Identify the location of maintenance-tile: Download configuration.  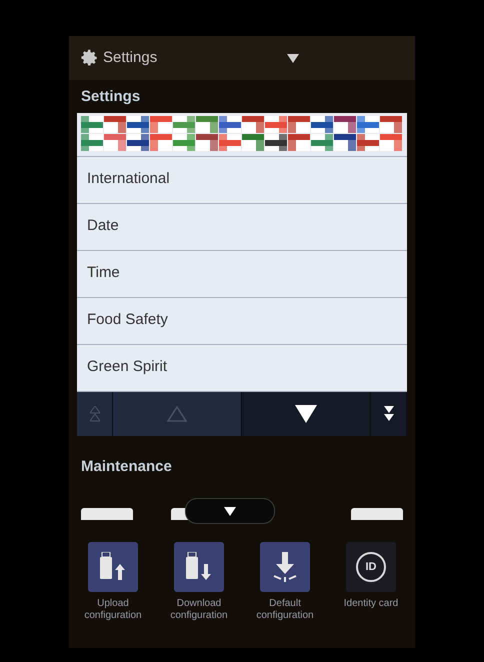
(199, 582).